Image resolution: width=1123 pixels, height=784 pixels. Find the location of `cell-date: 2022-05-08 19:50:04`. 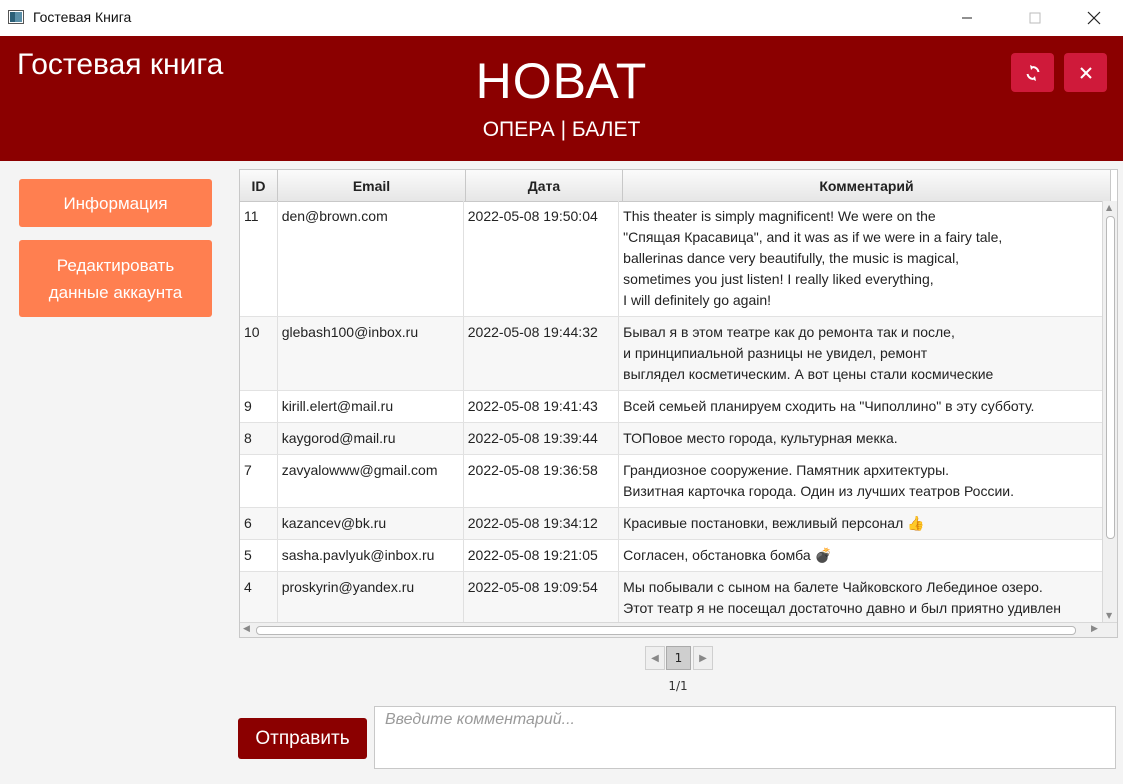

cell-date: 2022-05-08 19:50:04 is located at coordinates (542, 258).